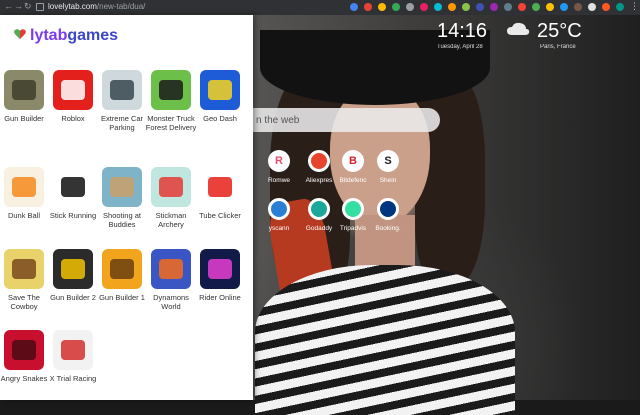 This screenshot has height=415, width=640. Describe the element at coordinates (279, 228) in the screenshot. I see `shortcut-label: yscann` at that location.